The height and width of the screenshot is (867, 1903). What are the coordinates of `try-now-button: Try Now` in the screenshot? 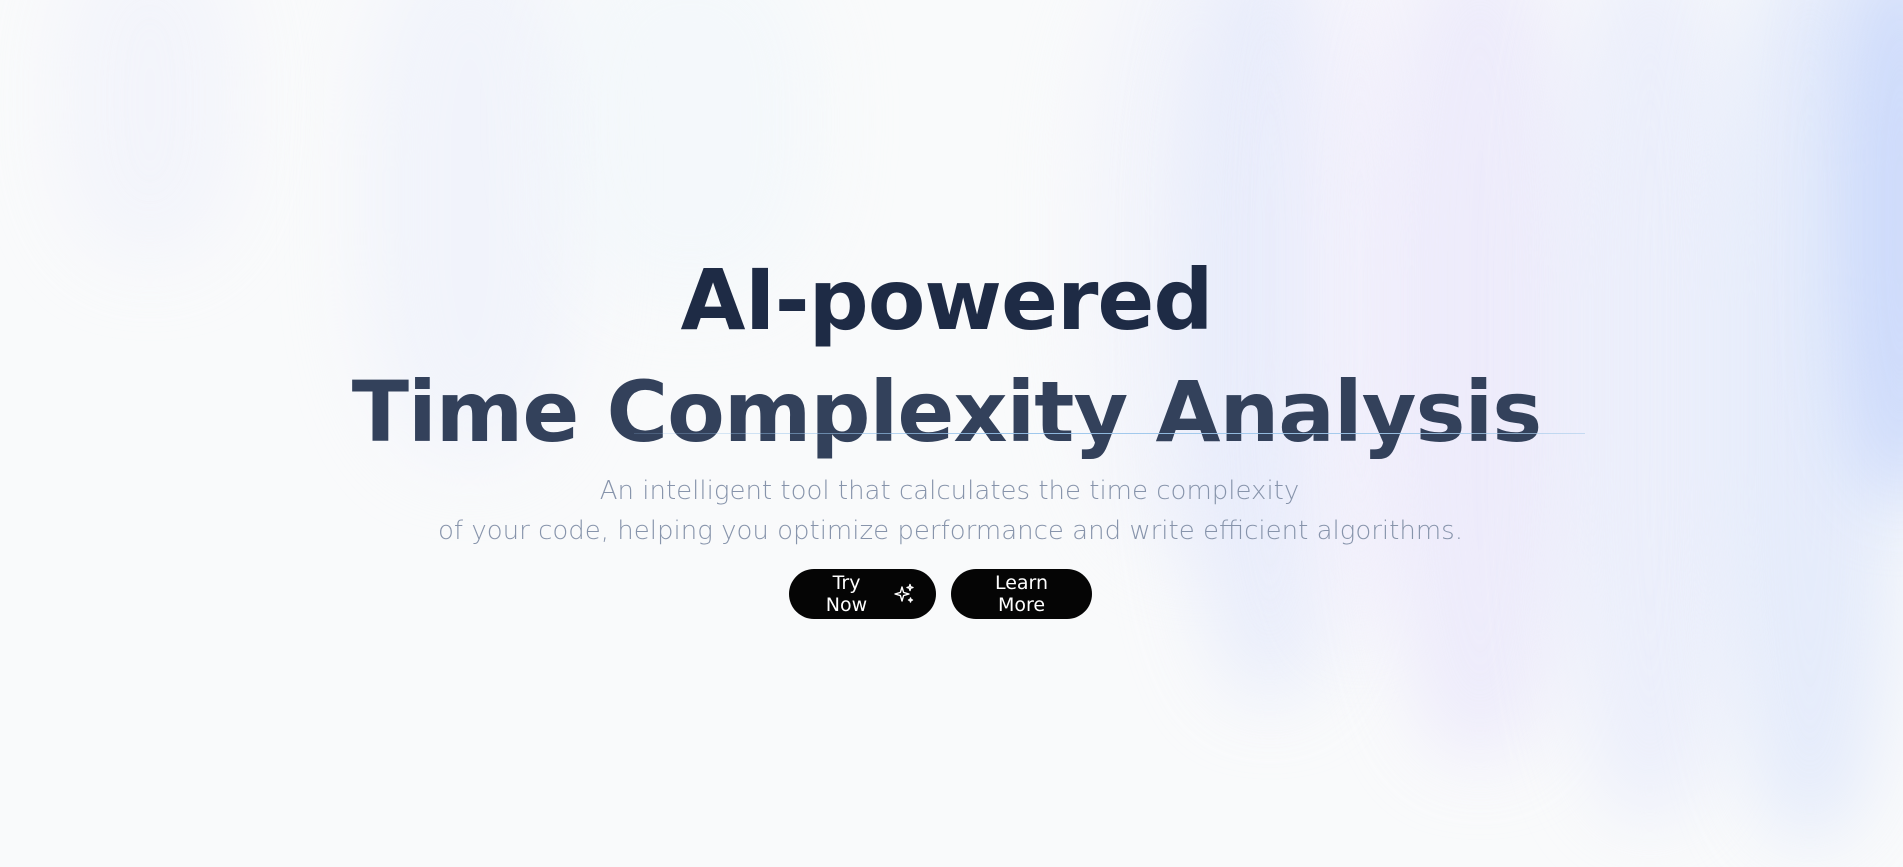 It's located at (862, 594).